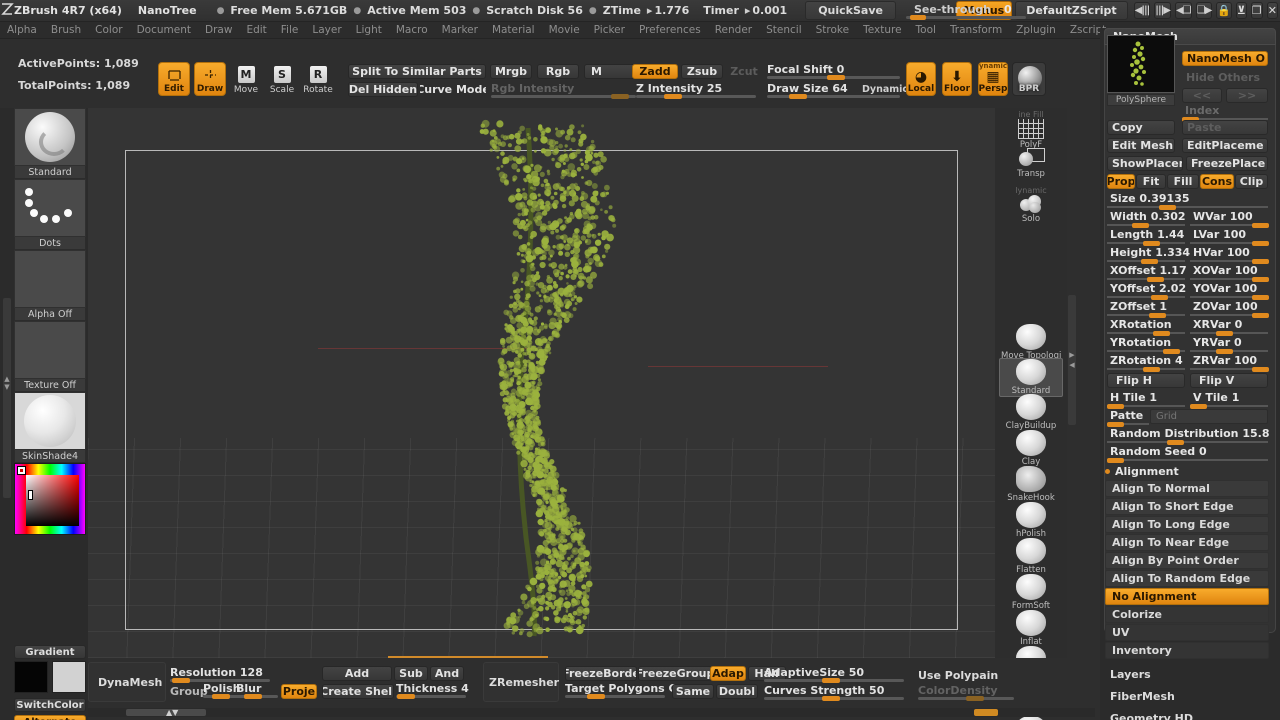 This screenshot has width=1280, height=720. I want to click on zovar-slider: ZOVar 100, so click(1229, 309).